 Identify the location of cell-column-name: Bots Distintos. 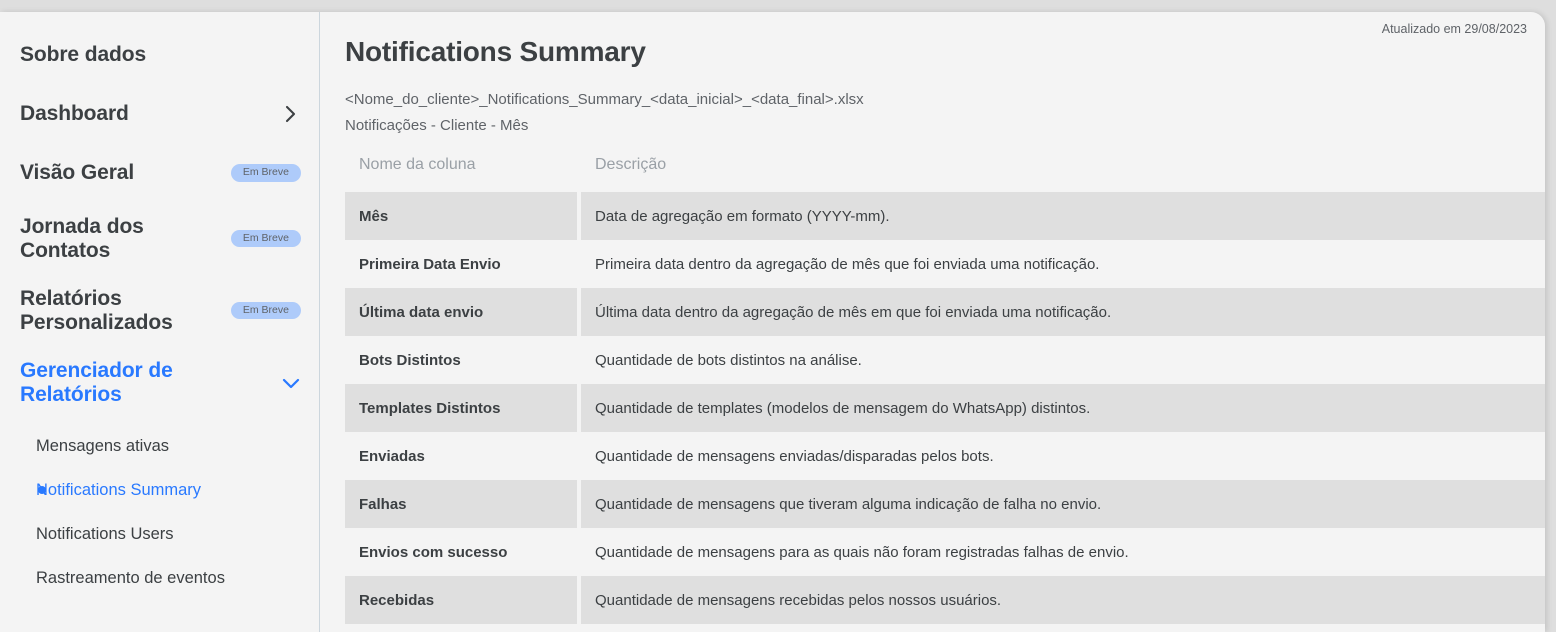
(410, 360).